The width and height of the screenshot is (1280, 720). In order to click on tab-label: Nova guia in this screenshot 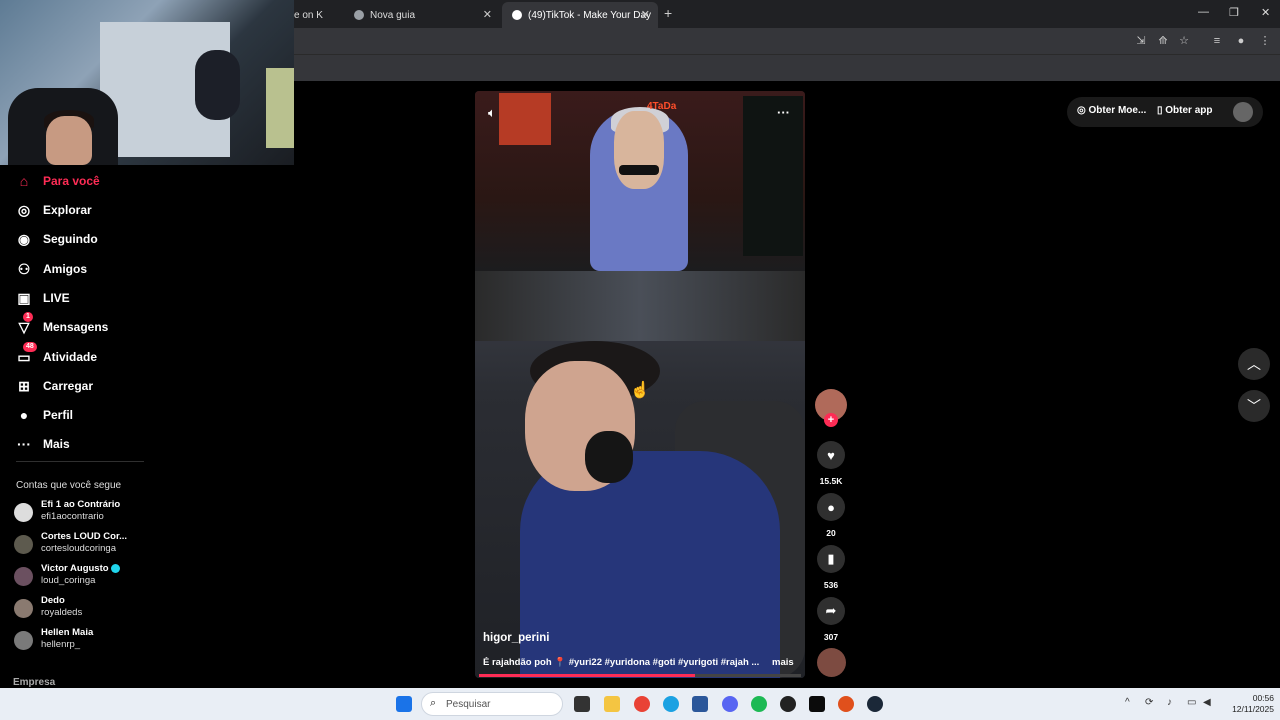, I will do `click(393, 15)`.